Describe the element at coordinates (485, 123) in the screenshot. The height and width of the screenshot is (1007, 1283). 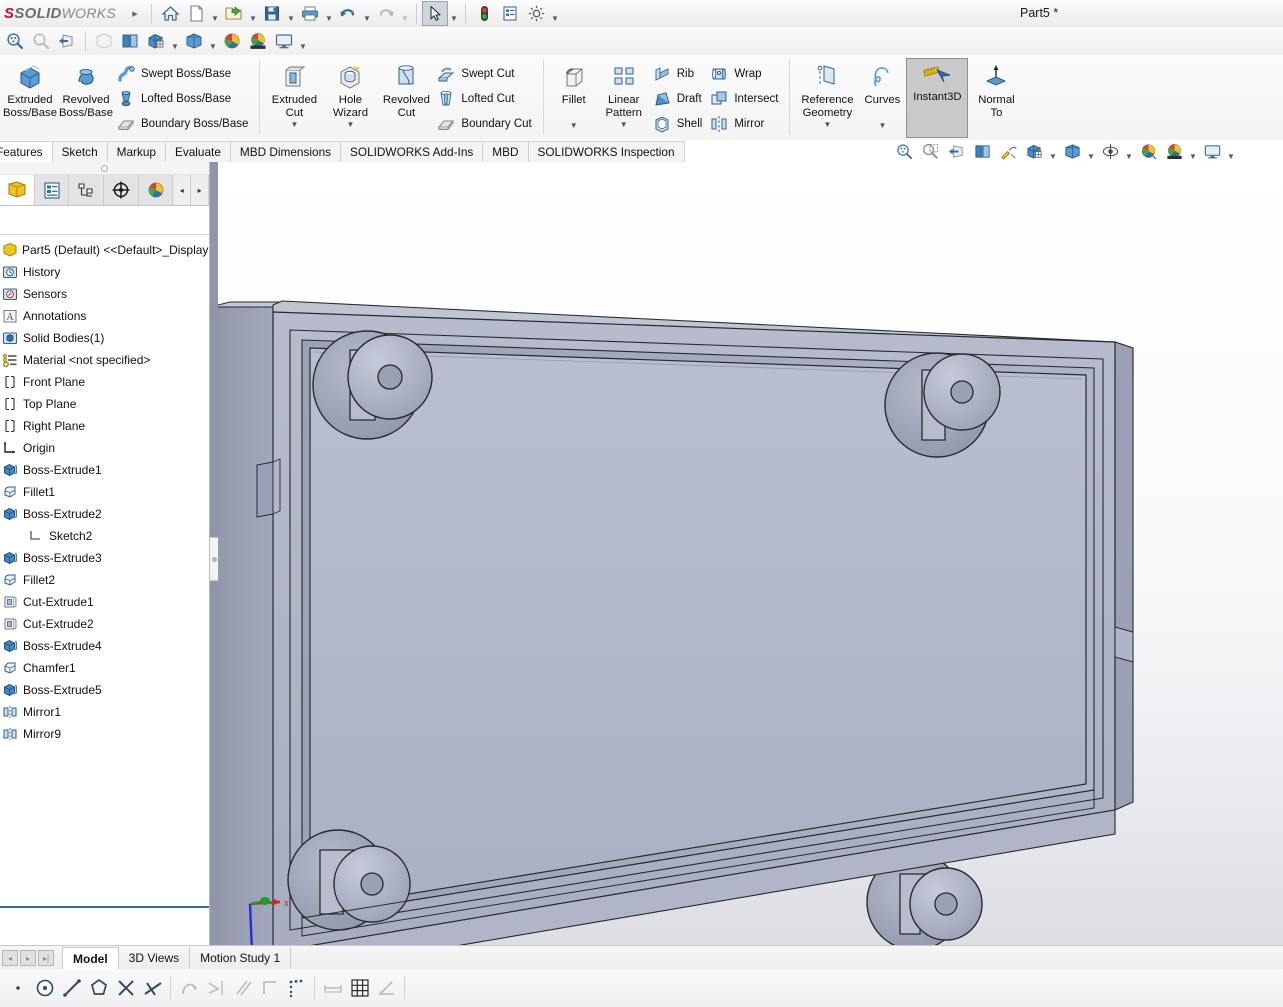
I see `boundary-cut-button: Boundary Cut` at that location.